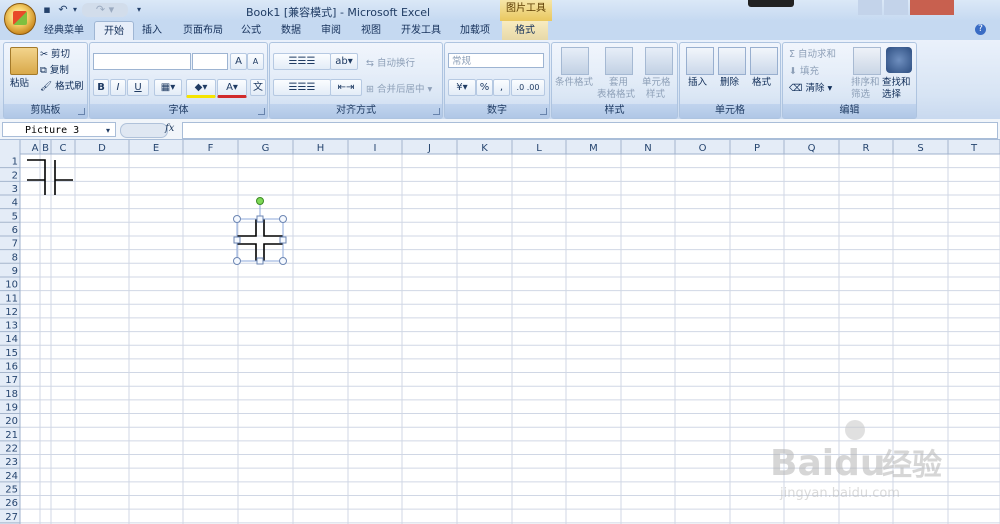  I want to click on selected-plus-shape, so click(260, 240).